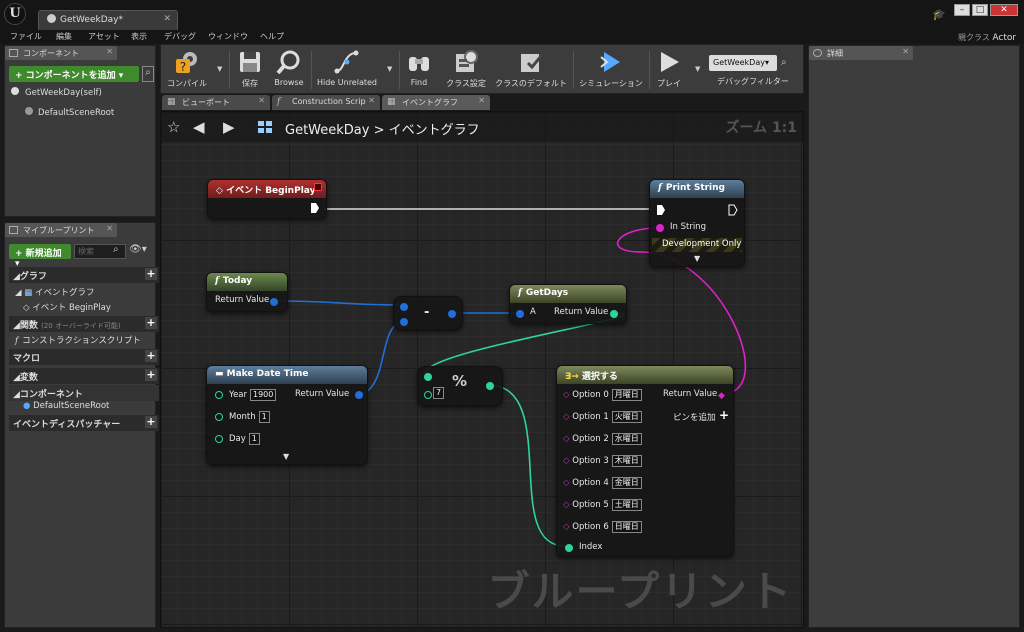  What do you see at coordinates (428, 313) in the screenshot?
I see `node-subtract: -` at bounding box center [428, 313].